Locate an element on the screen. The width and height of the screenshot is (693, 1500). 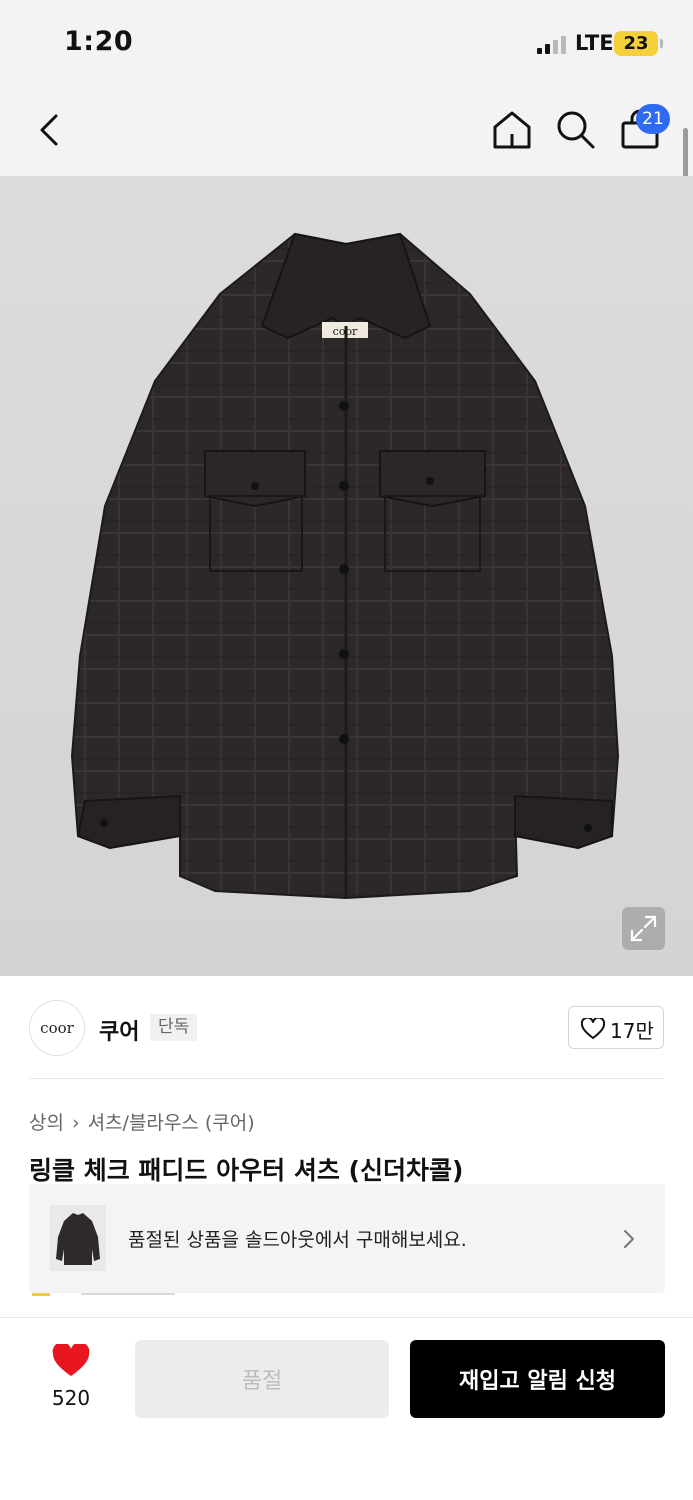
battery-icon: 23 is located at coordinates (638, 43).